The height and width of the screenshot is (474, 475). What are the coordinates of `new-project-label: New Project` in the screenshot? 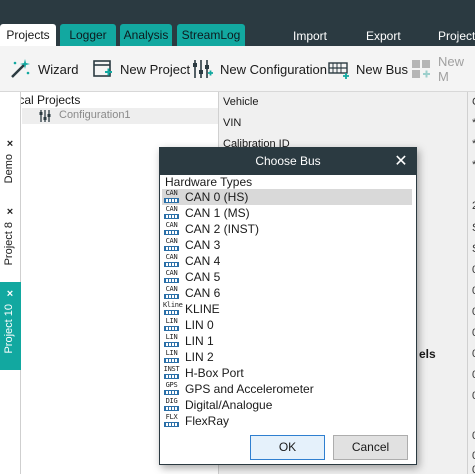 It's located at (155, 69).